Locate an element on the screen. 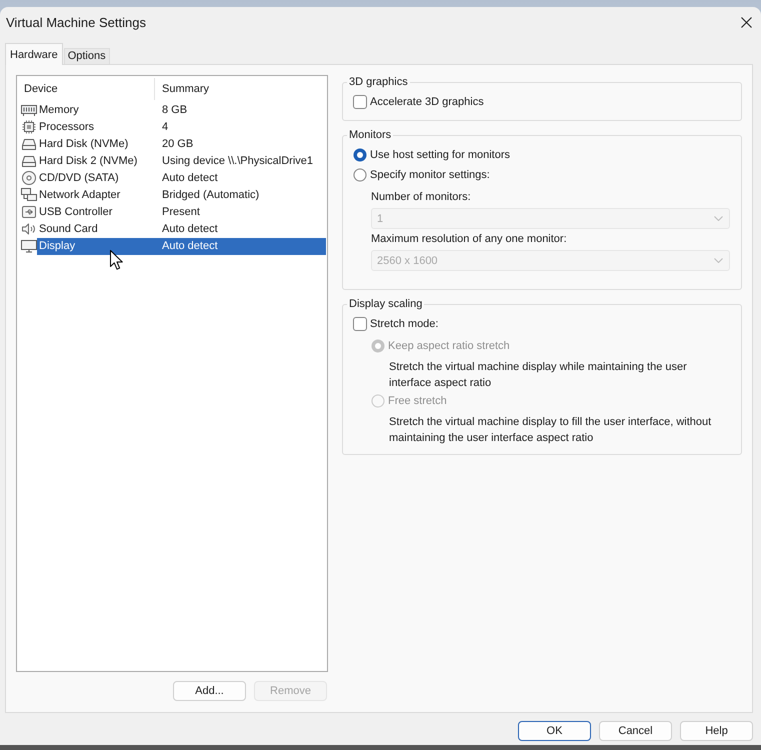 The width and height of the screenshot is (761, 750). device-summary: 8 GB is located at coordinates (175, 110).